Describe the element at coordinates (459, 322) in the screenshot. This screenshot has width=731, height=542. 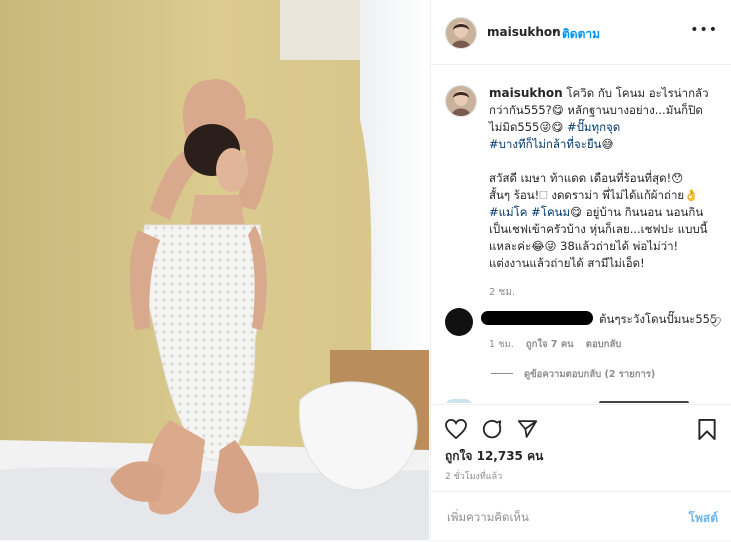
I see `commenter-avatar-redacted` at that location.